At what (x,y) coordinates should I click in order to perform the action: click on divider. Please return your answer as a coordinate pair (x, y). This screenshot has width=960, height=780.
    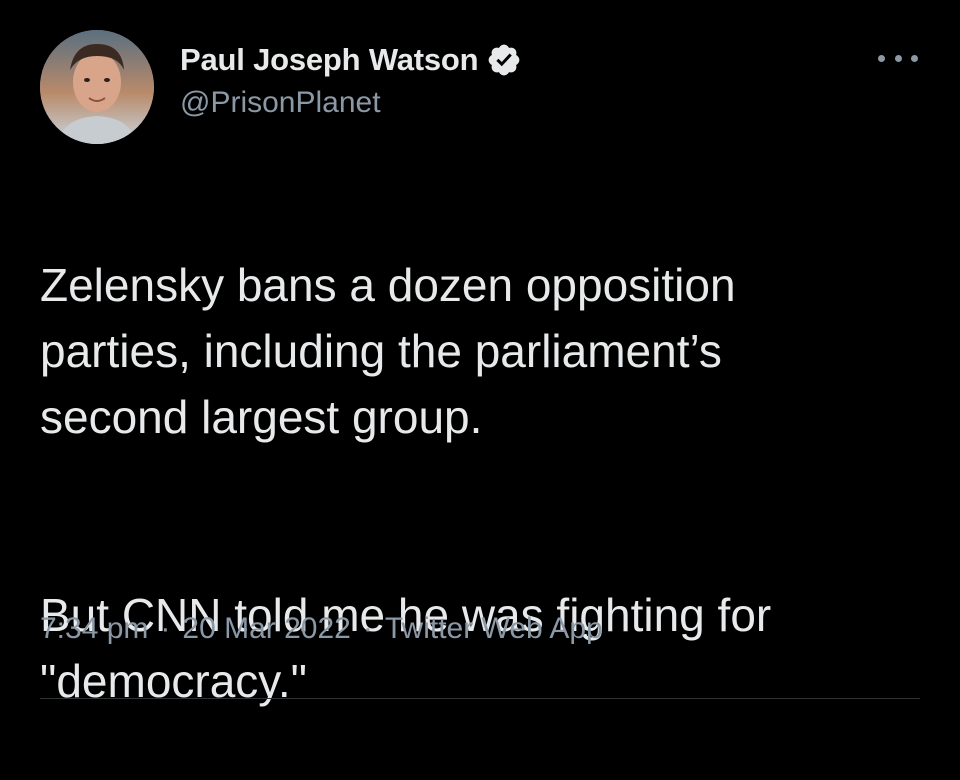
    Looking at the image, I should click on (480, 698).